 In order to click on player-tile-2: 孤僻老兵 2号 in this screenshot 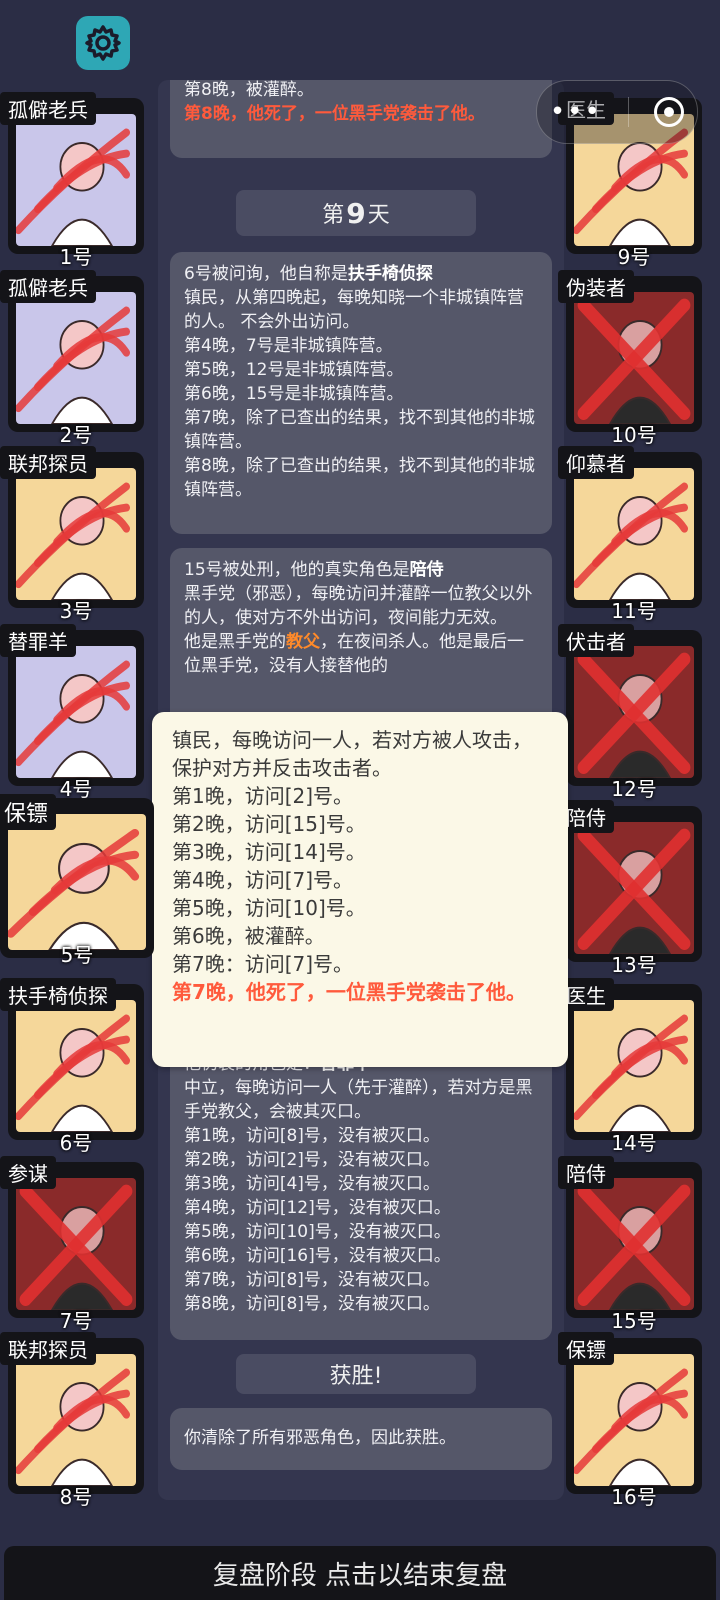, I will do `click(72, 358)`.